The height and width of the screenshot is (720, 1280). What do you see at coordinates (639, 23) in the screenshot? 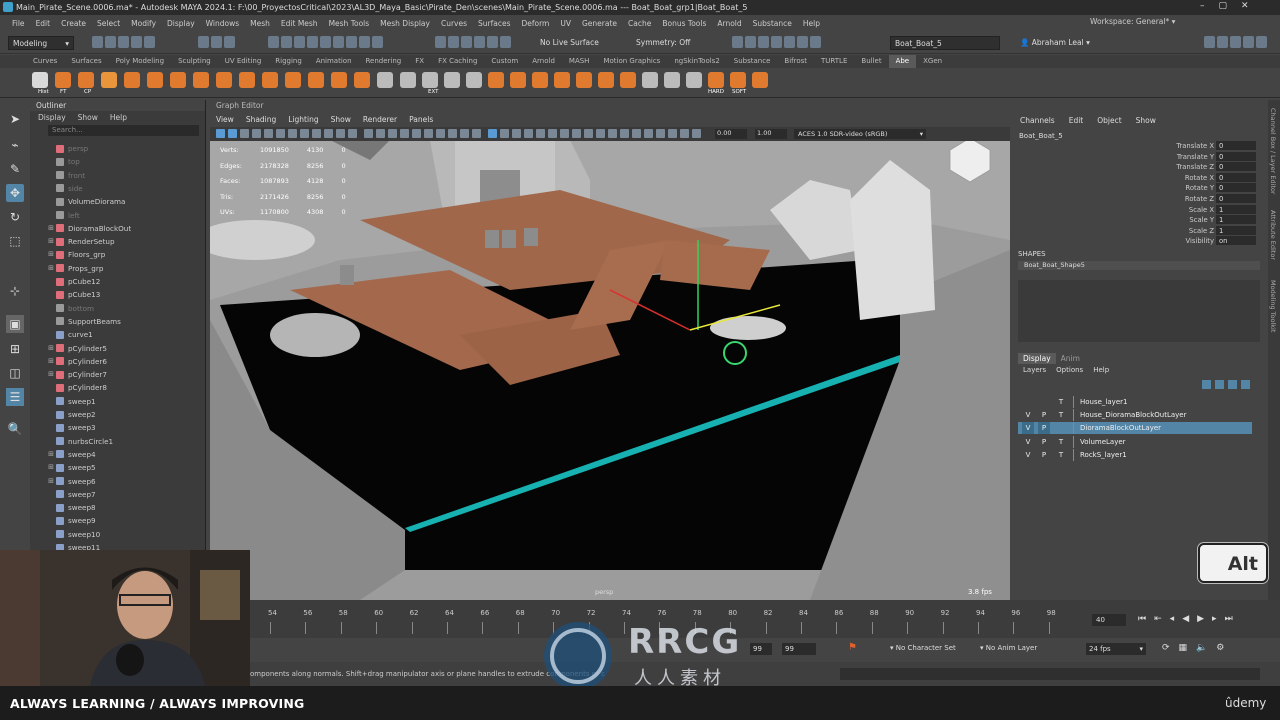
I see `menu-item-cache: Cache` at bounding box center [639, 23].